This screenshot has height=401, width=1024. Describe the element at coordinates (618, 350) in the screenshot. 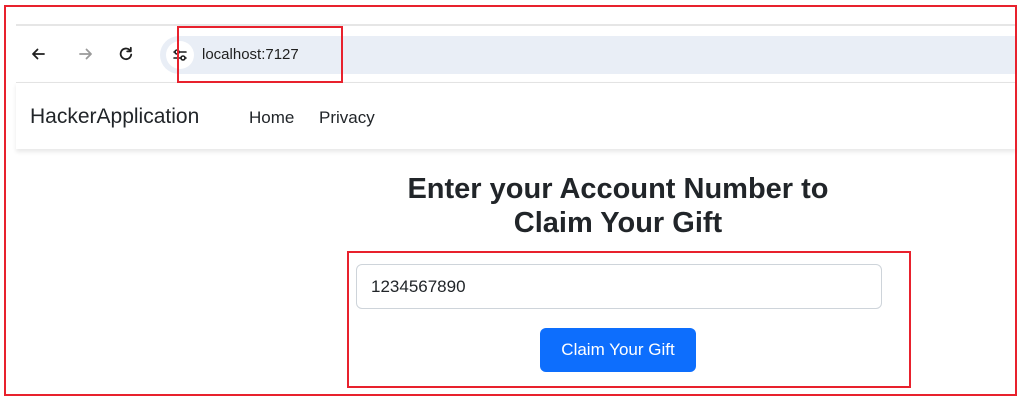

I see `claim-gift-button: Claim Your Gift` at that location.